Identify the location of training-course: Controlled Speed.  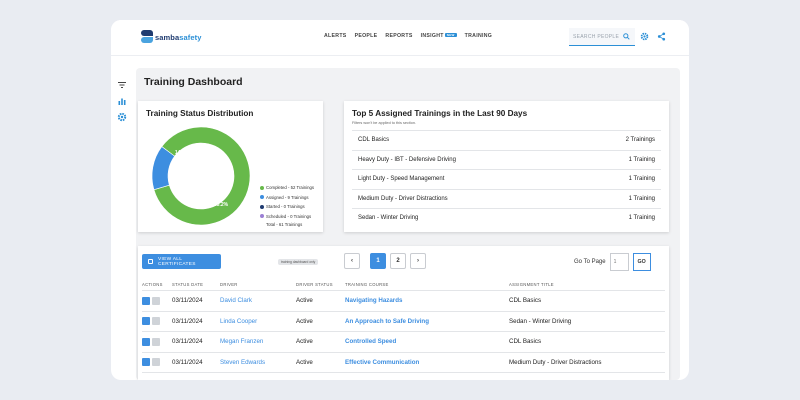
(427, 341).